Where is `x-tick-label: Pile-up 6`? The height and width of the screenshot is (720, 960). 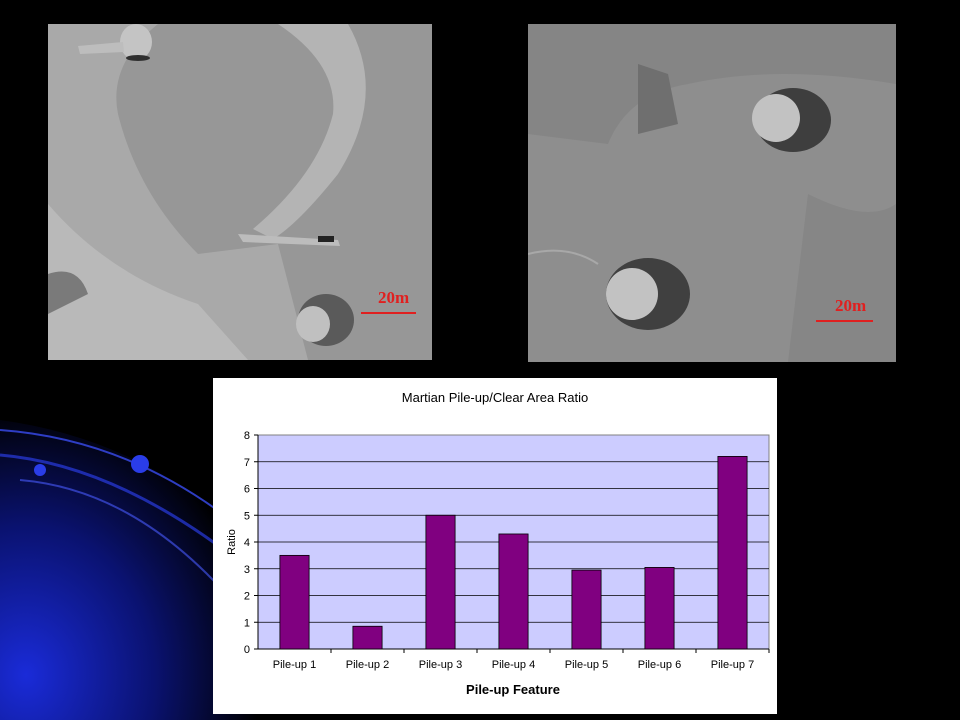 x-tick-label: Pile-up 6 is located at coordinates (659, 665).